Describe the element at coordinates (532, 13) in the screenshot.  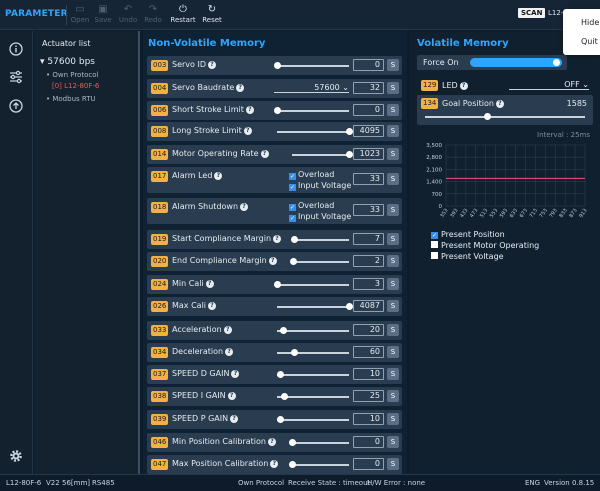
I see `scan-button: SCAN` at that location.